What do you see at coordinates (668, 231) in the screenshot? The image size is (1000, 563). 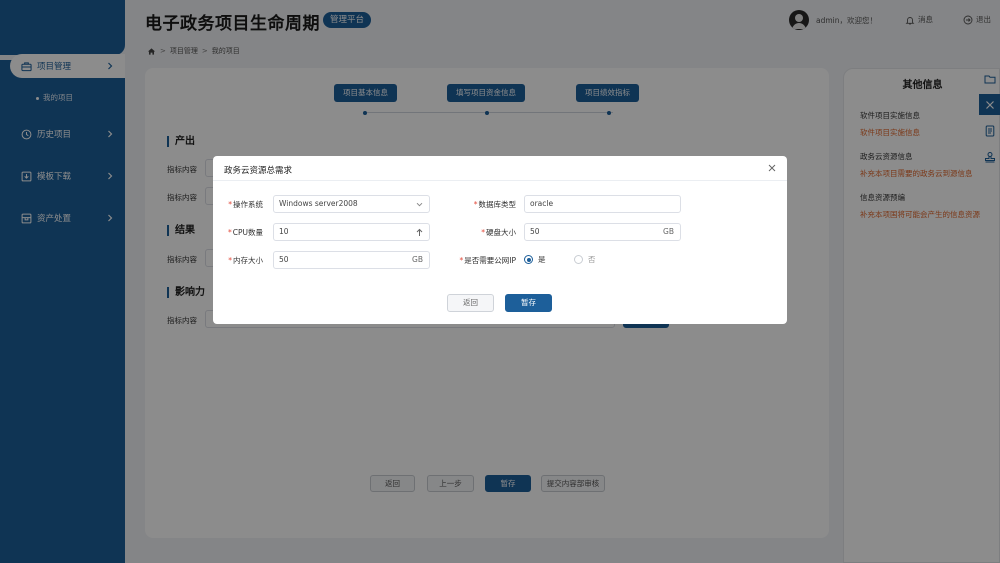 I see `disk-unit: GB` at bounding box center [668, 231].